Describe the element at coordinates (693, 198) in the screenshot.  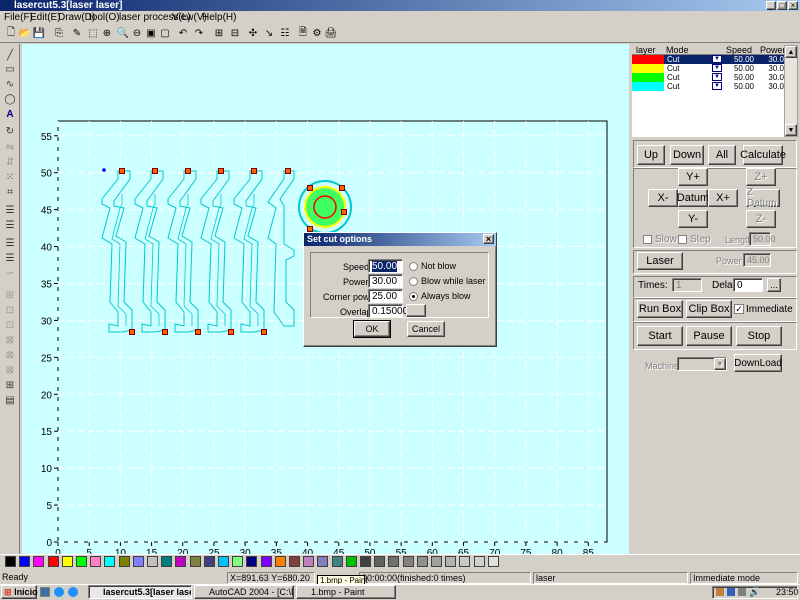
I see `datum-button: Datum` at that location.